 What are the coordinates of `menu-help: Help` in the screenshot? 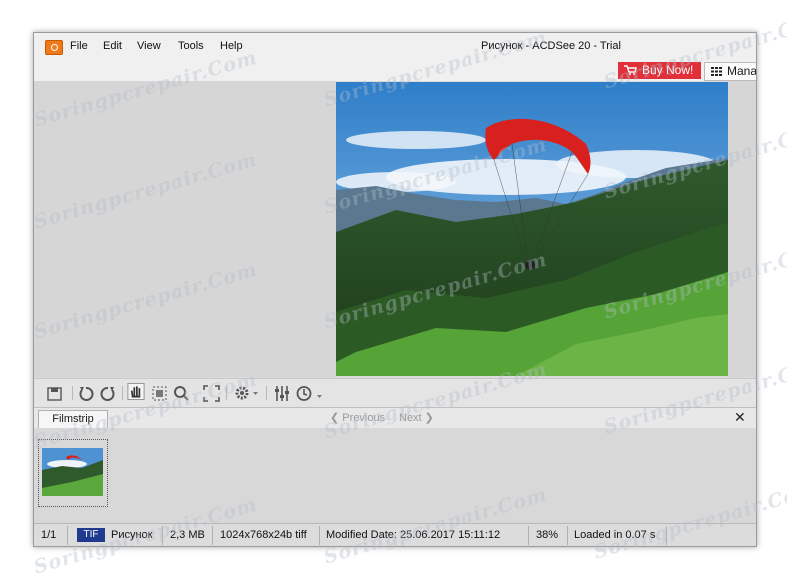 It's located at (231, 46).